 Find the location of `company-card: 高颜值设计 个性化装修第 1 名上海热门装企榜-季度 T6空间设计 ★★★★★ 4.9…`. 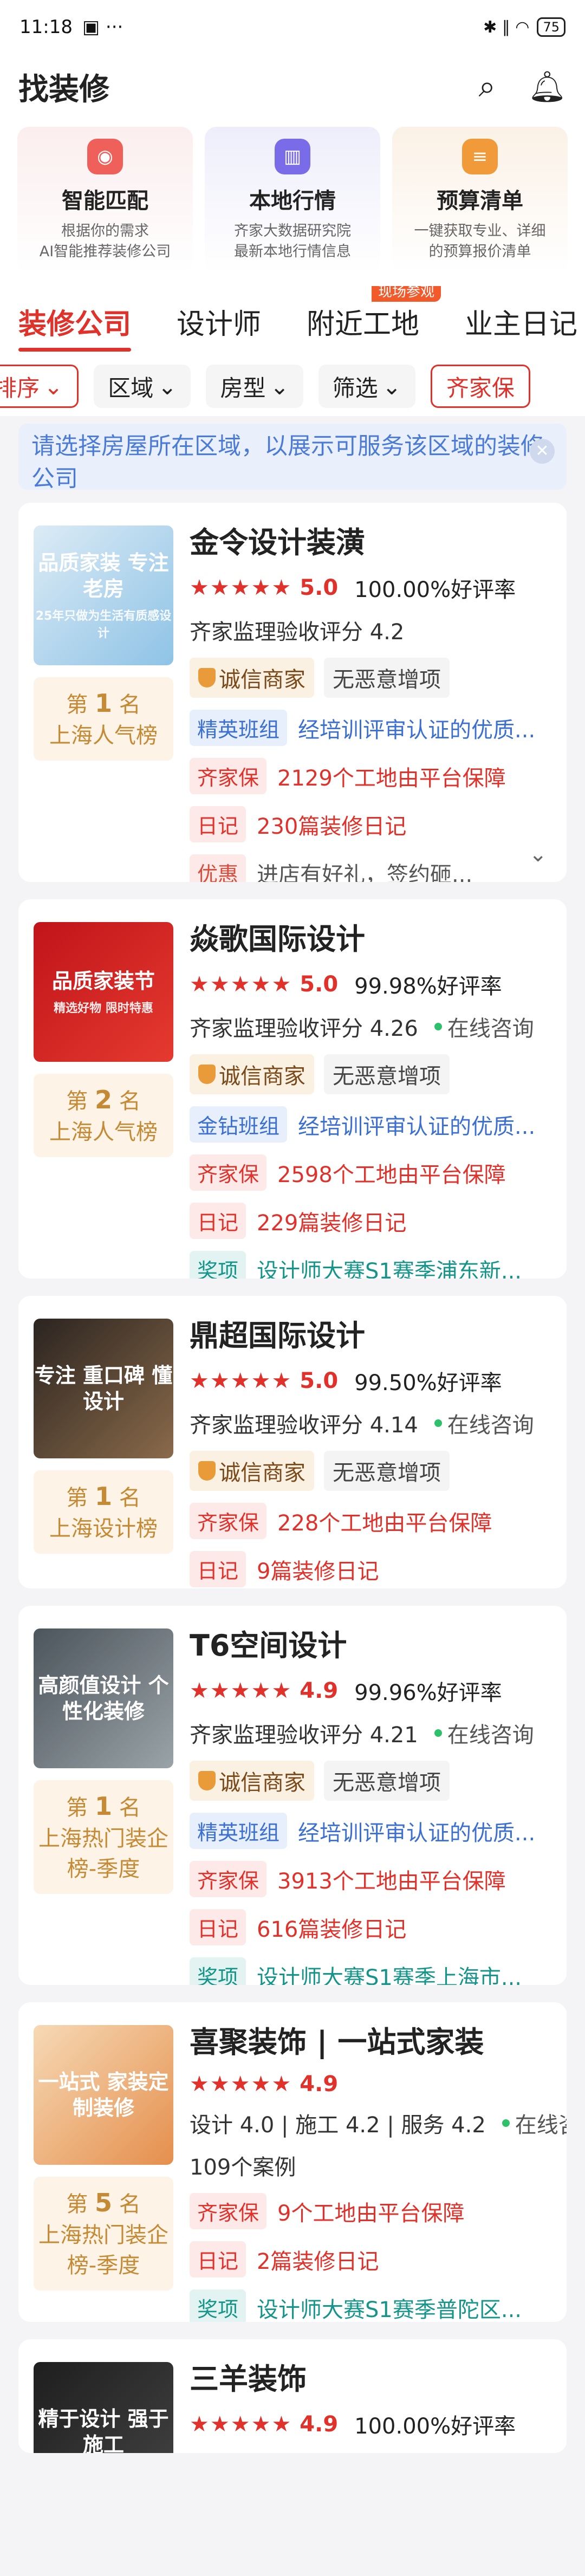

company-card: 高颜值设计 个性化装修第 1 名上海热门装企榜-季度 T6空间设计 ★★★★★ 4.9… is located at coordinates (292, 1795).